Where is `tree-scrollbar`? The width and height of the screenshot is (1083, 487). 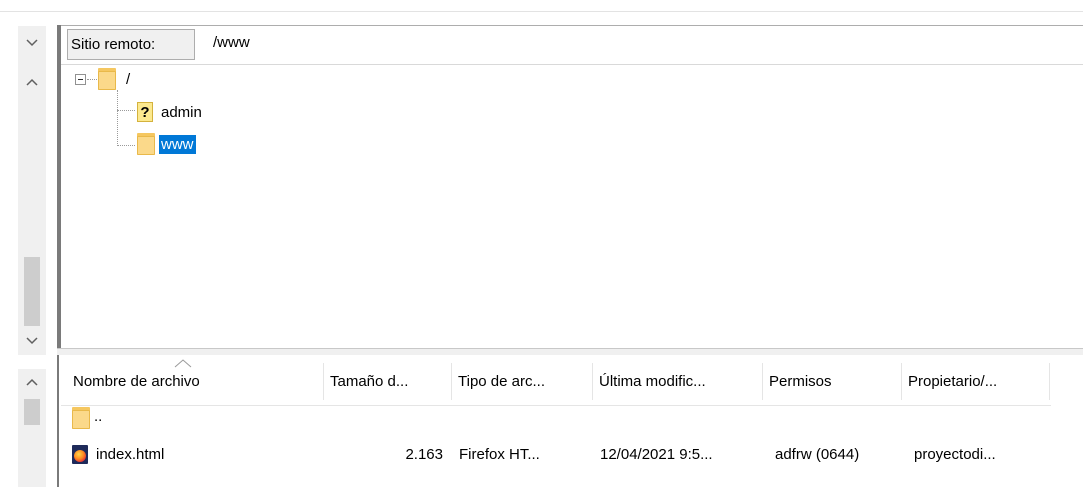
tree-scrollbar is located at coordinates (32, 190).